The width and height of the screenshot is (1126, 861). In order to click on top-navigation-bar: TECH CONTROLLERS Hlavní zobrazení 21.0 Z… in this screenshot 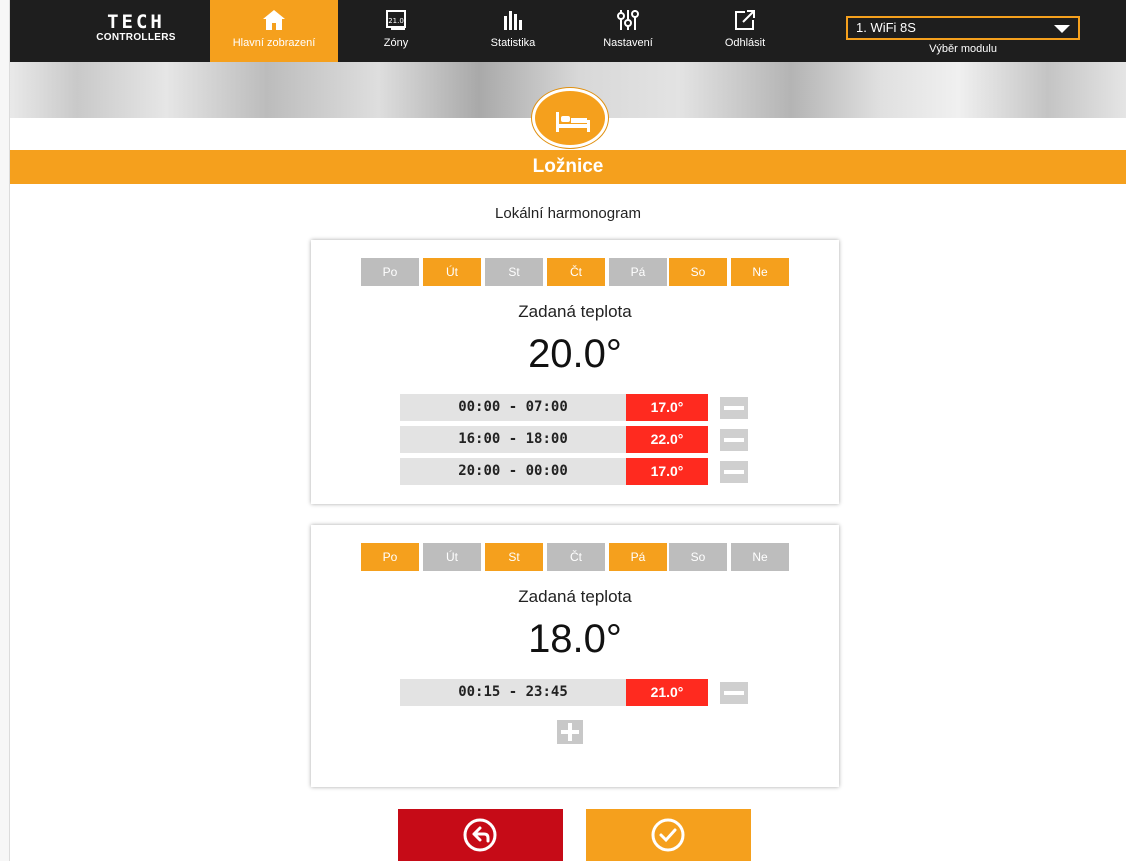, I will do `click(568, 31)`.